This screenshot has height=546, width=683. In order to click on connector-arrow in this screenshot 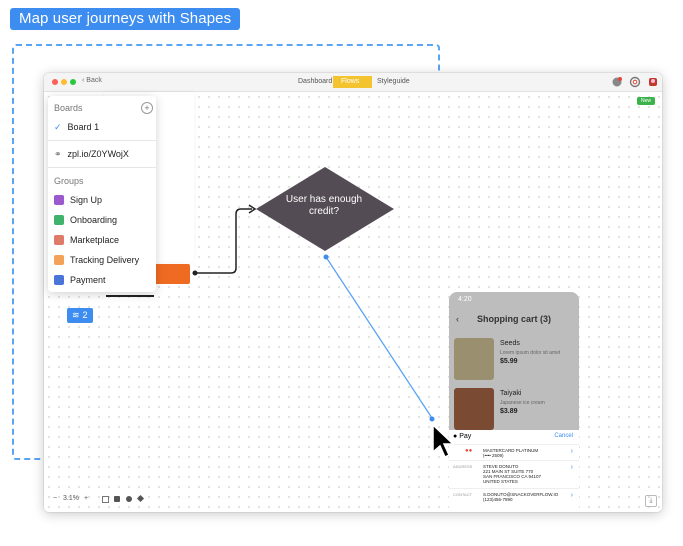, I will do `click(223, 241)`.